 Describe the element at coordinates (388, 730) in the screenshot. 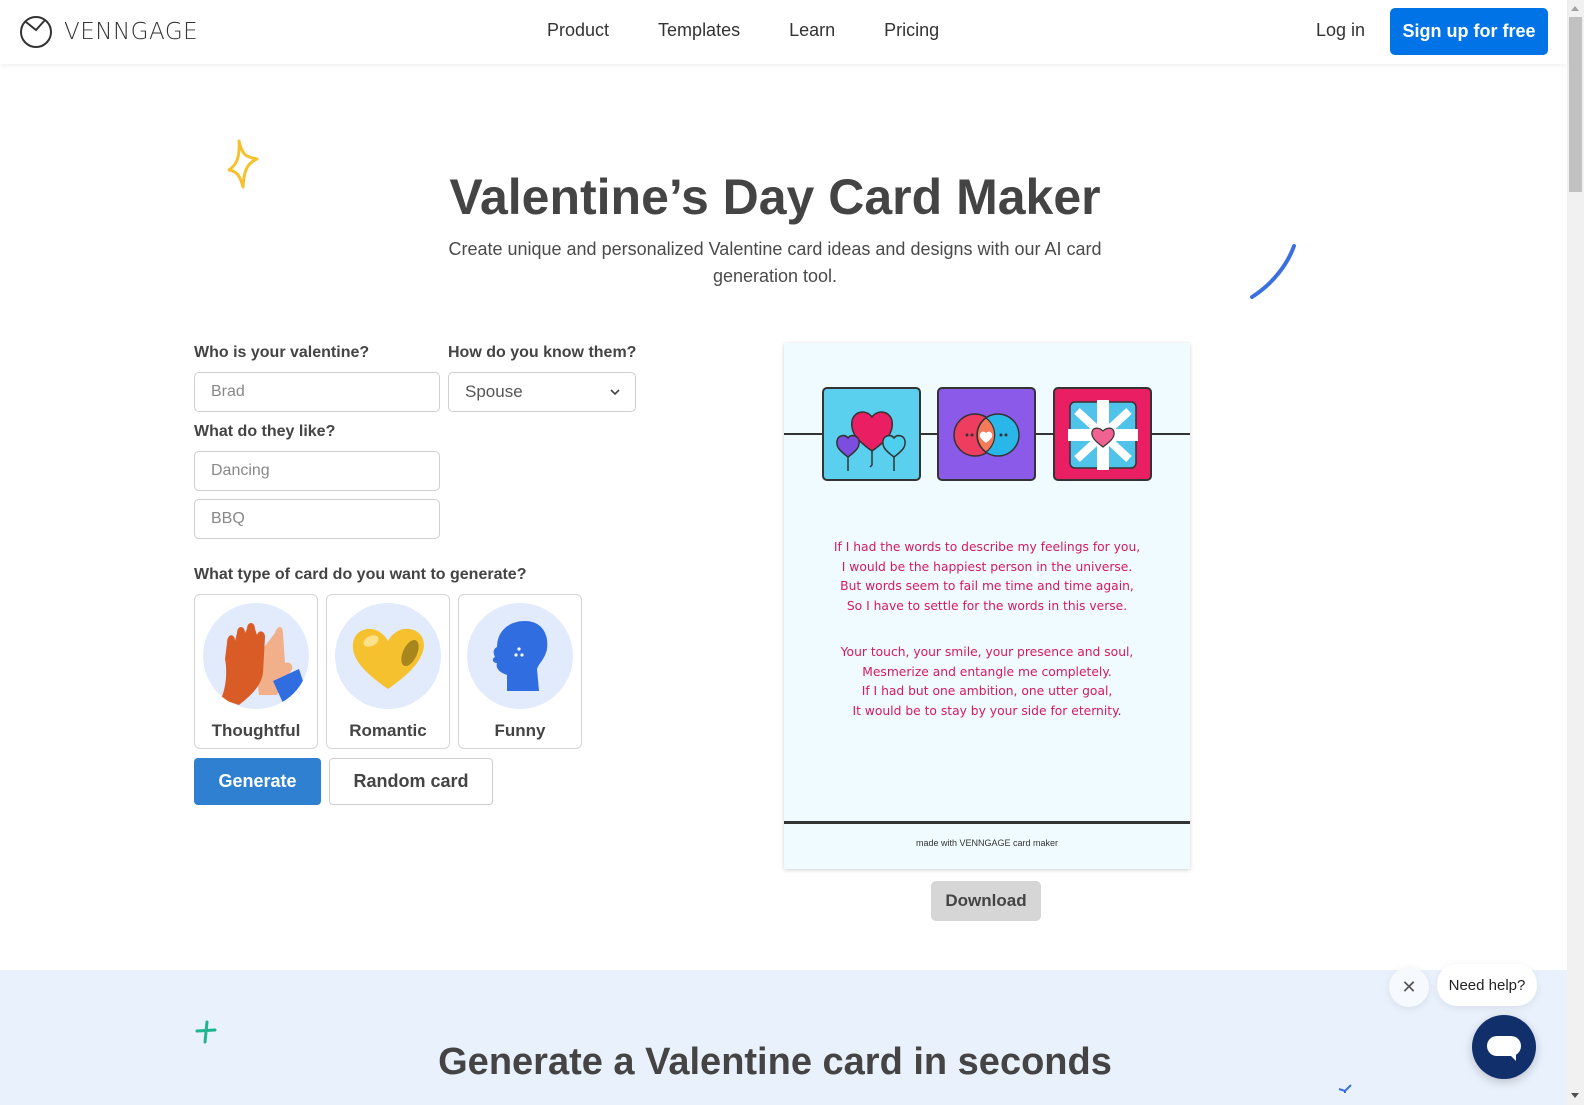

I see `card-type-romantic-label: Romantic` at that location.